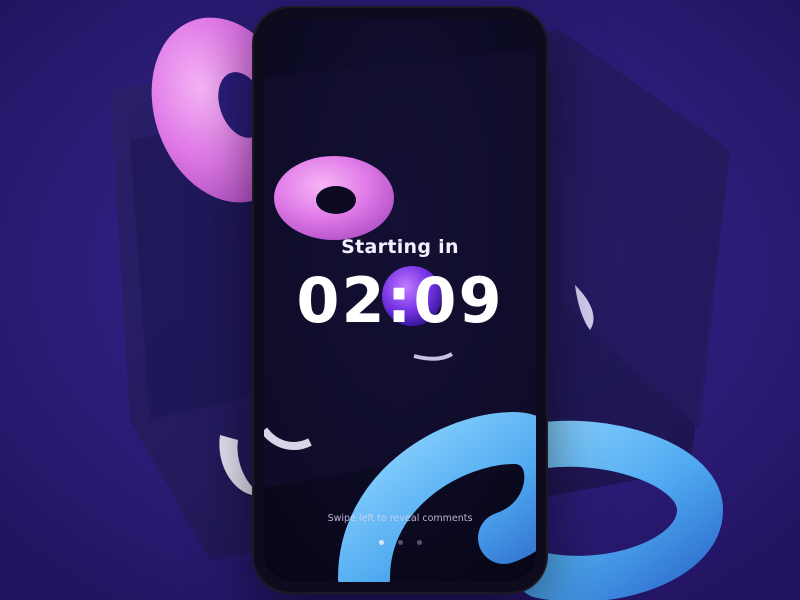 Image resolution: width=800 pixels, height=600 pixels. What do you see at coordinates (334, 198) in the screenshot?
I see `pink-torus` at bounding box center [334, 198].